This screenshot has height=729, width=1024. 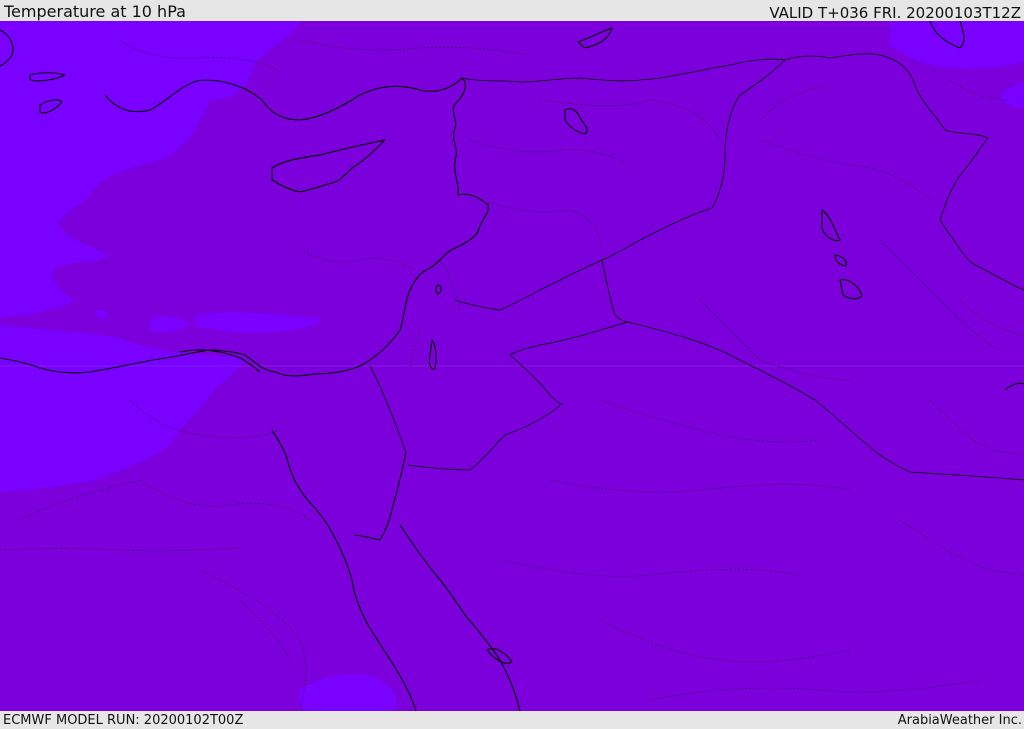 I want to click on model-run-label: ECMWF MODEL RUN: 20200102T00Z, so click(x=123, y=720).